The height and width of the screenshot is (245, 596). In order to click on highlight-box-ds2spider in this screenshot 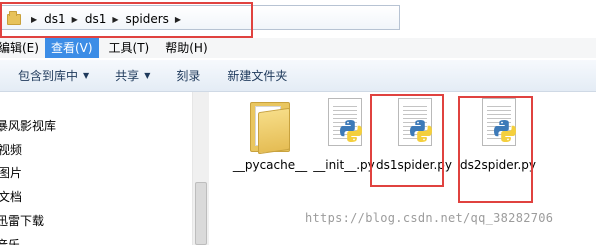, I will do `click(495, 149)`.